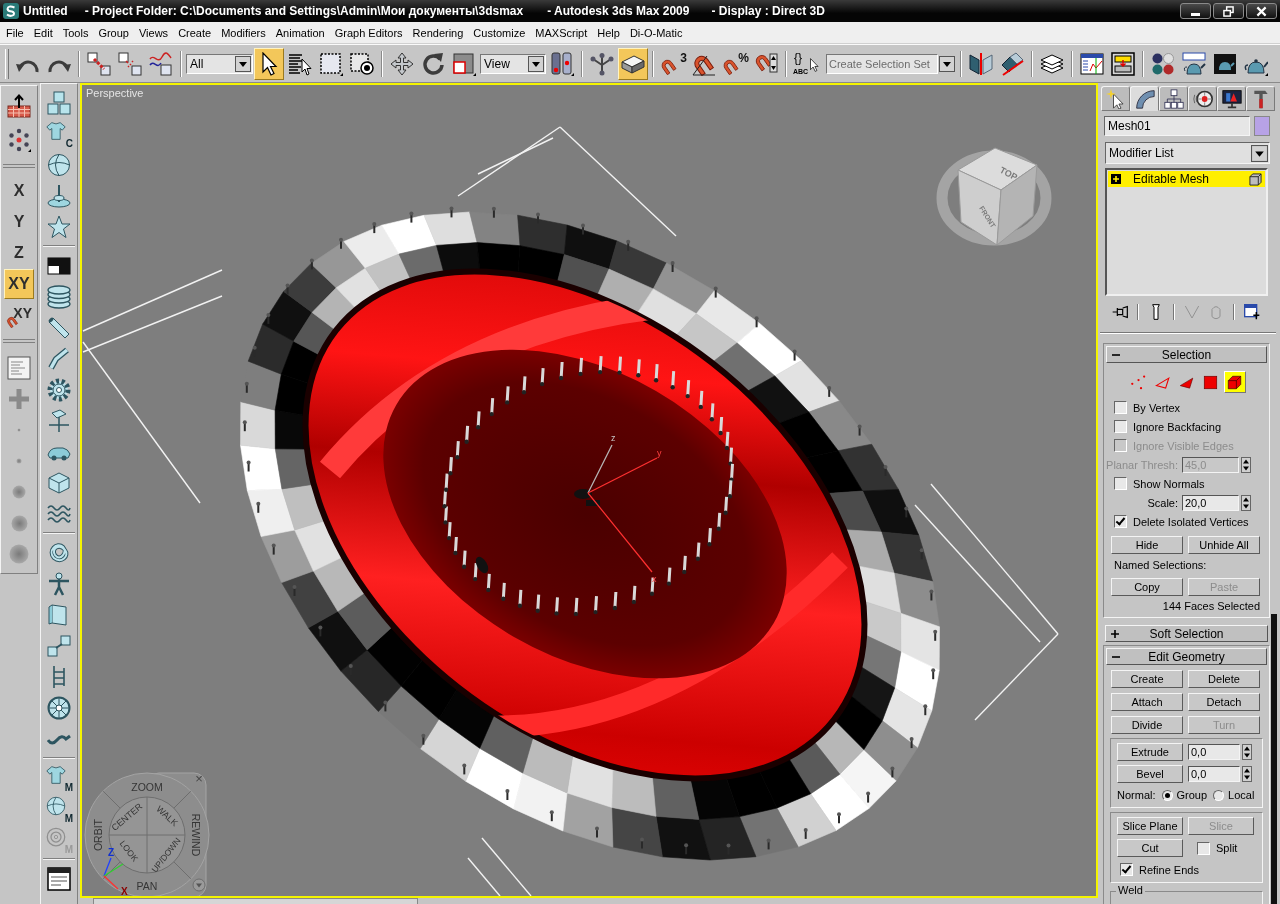  What do you see at coordinates (464, 63) in the screenshot?
I see `nested-squares-icon` at bounding box center [464, 63].